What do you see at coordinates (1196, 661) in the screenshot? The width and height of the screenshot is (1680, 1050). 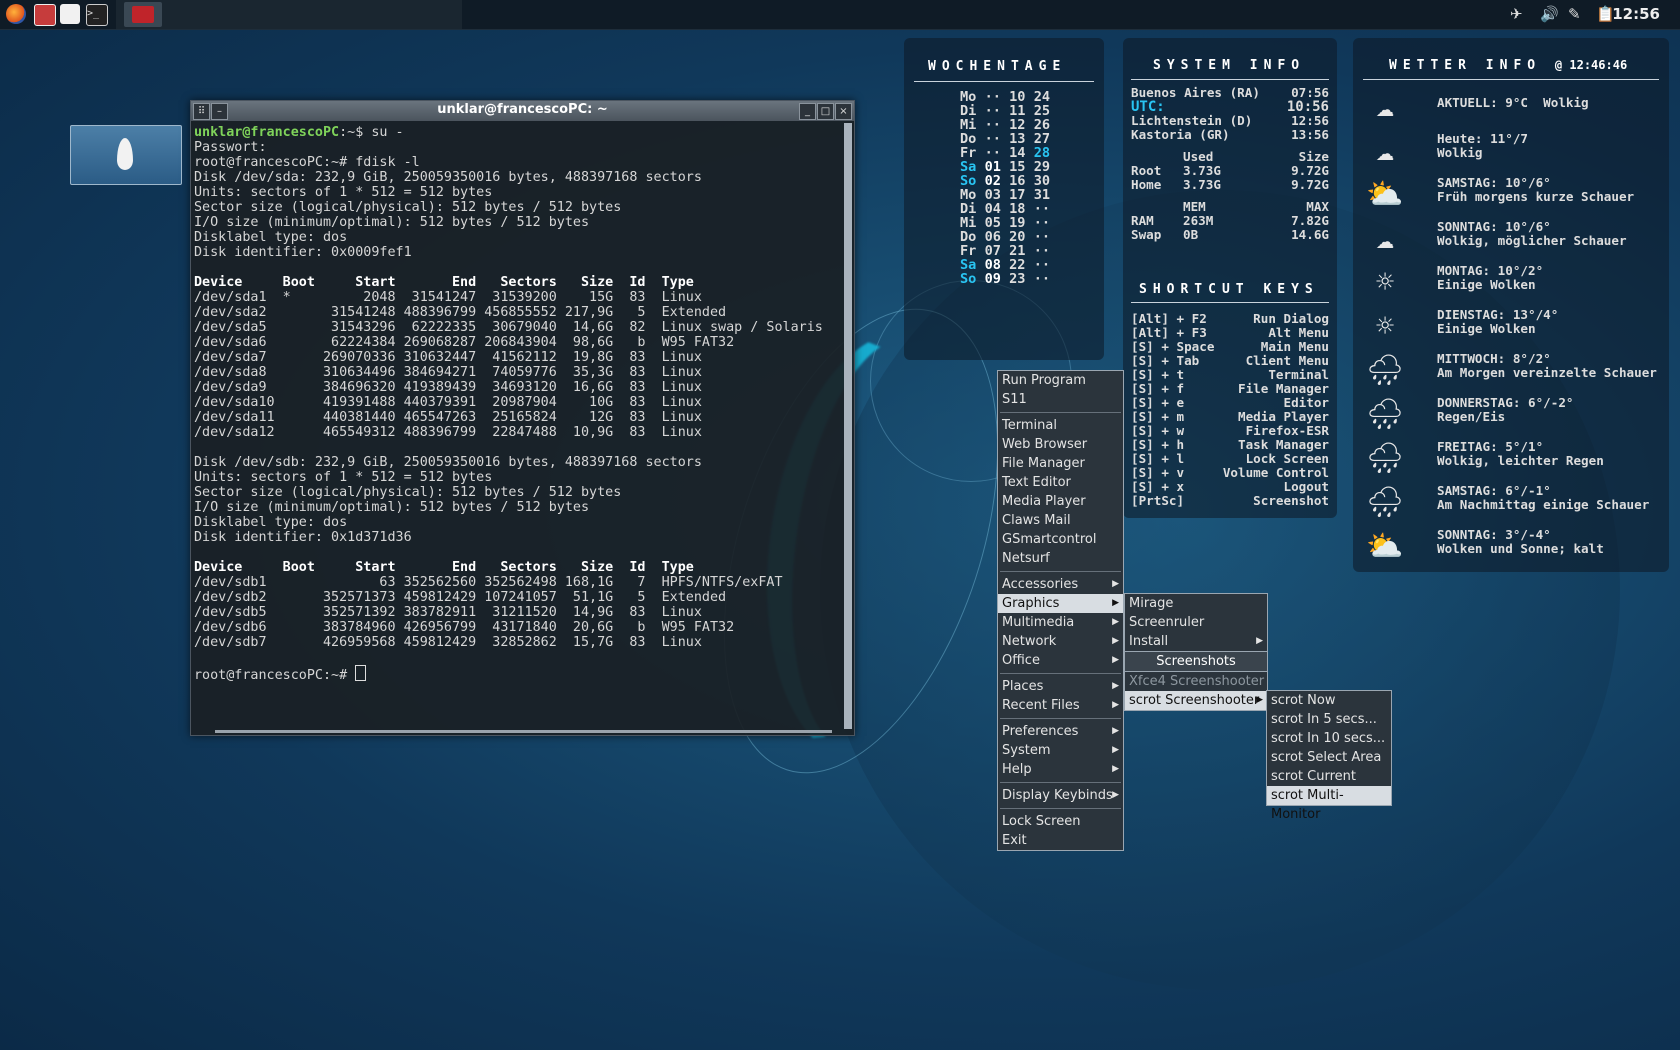 I see `menu-header: Screenshots` at bounding box center [1196, 661].